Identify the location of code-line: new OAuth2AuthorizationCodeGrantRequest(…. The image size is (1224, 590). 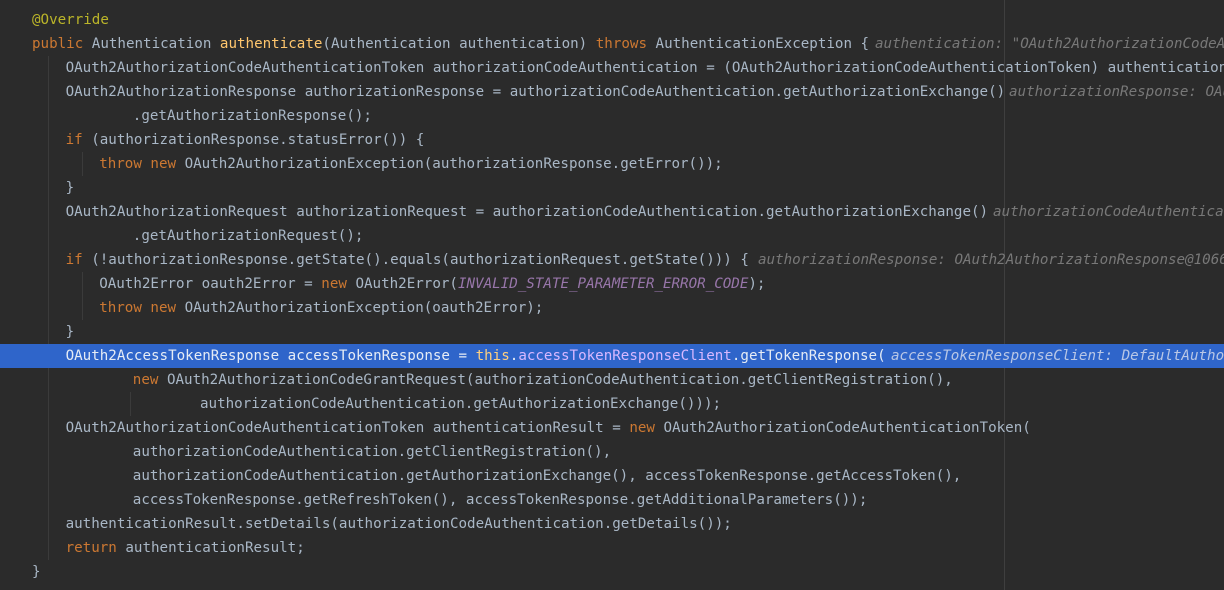
(612, 380).